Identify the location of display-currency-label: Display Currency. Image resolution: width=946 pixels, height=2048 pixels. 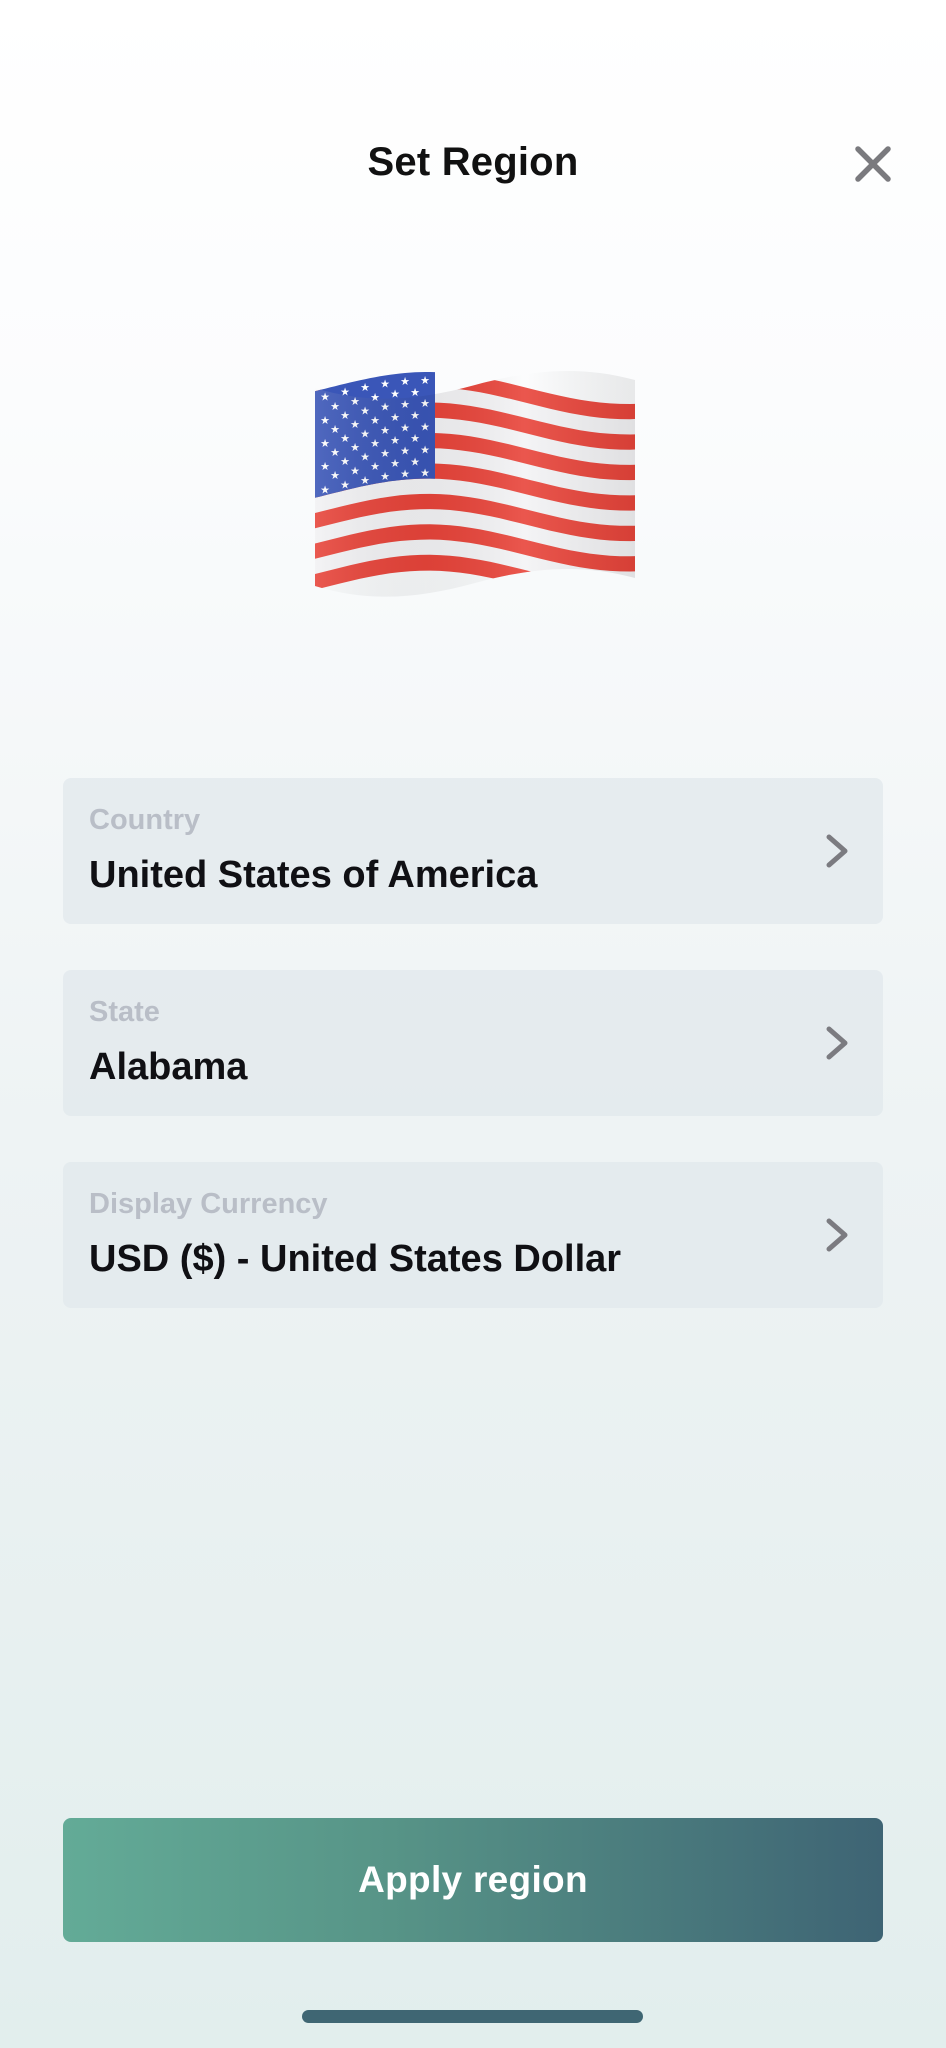
(208, 1204).